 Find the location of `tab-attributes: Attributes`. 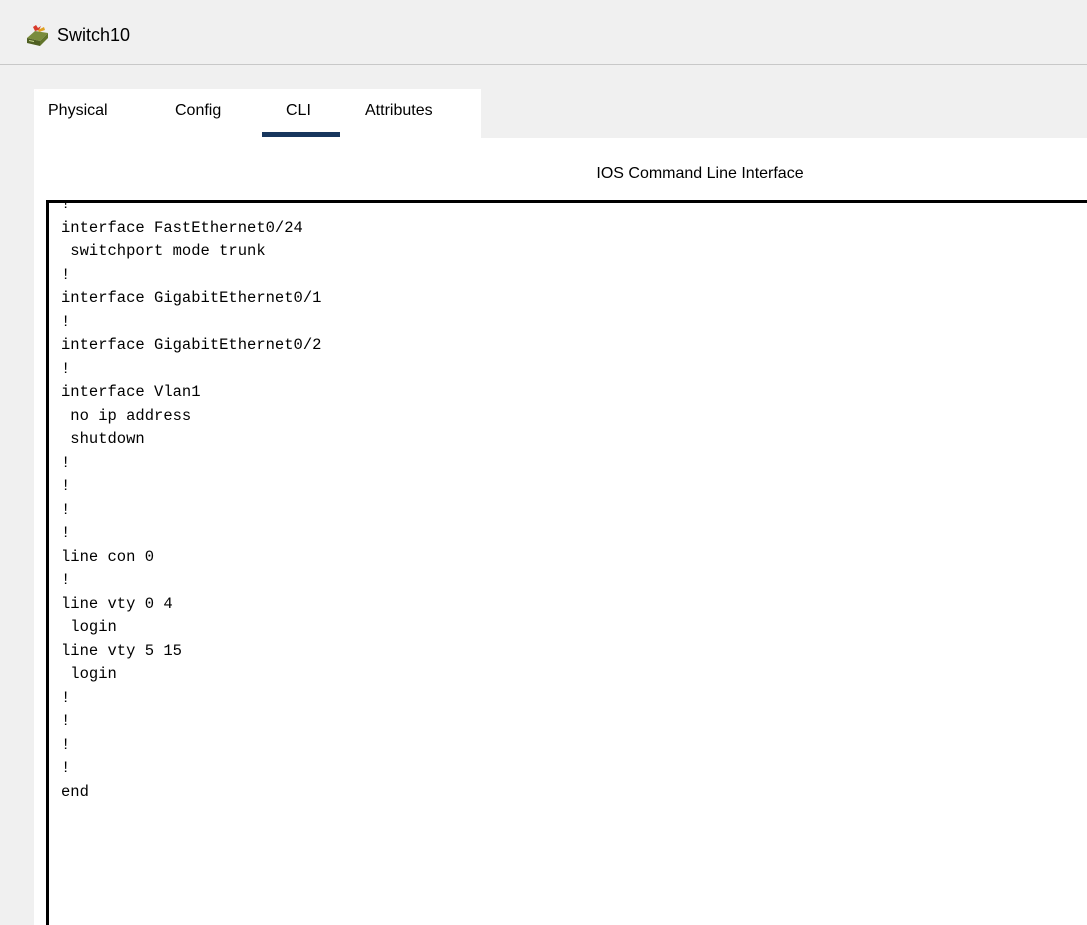

tab-attributes: Attributes is located at coordinates (399, 111).